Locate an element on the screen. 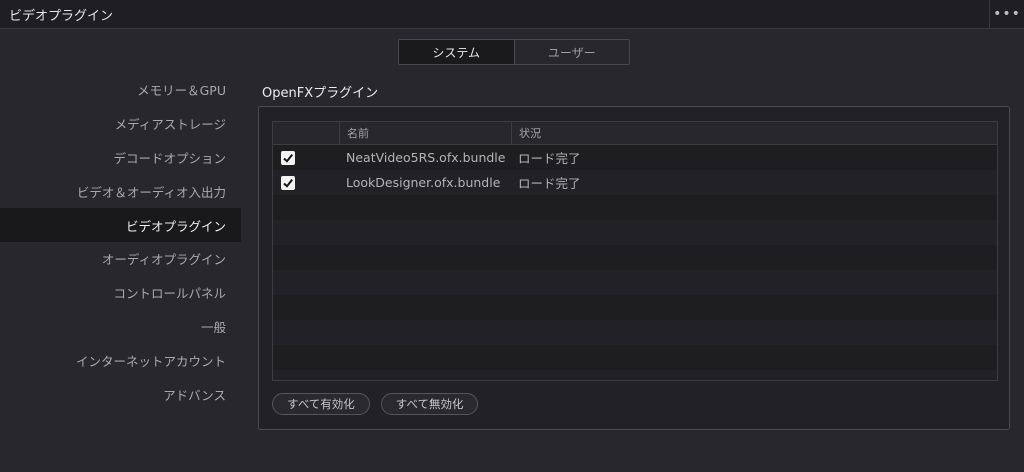 The width and height of the screenshot is (1024, 472). sidebar-item-video-plugins: ビデオプラグイン is located at coordinates (120, 225).